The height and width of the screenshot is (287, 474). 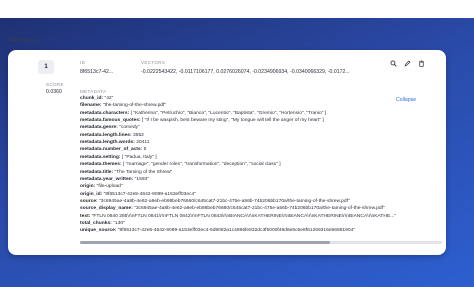 I want to click on metadata-row: metadata.genre: "comedy", so click(x=110, y=128).